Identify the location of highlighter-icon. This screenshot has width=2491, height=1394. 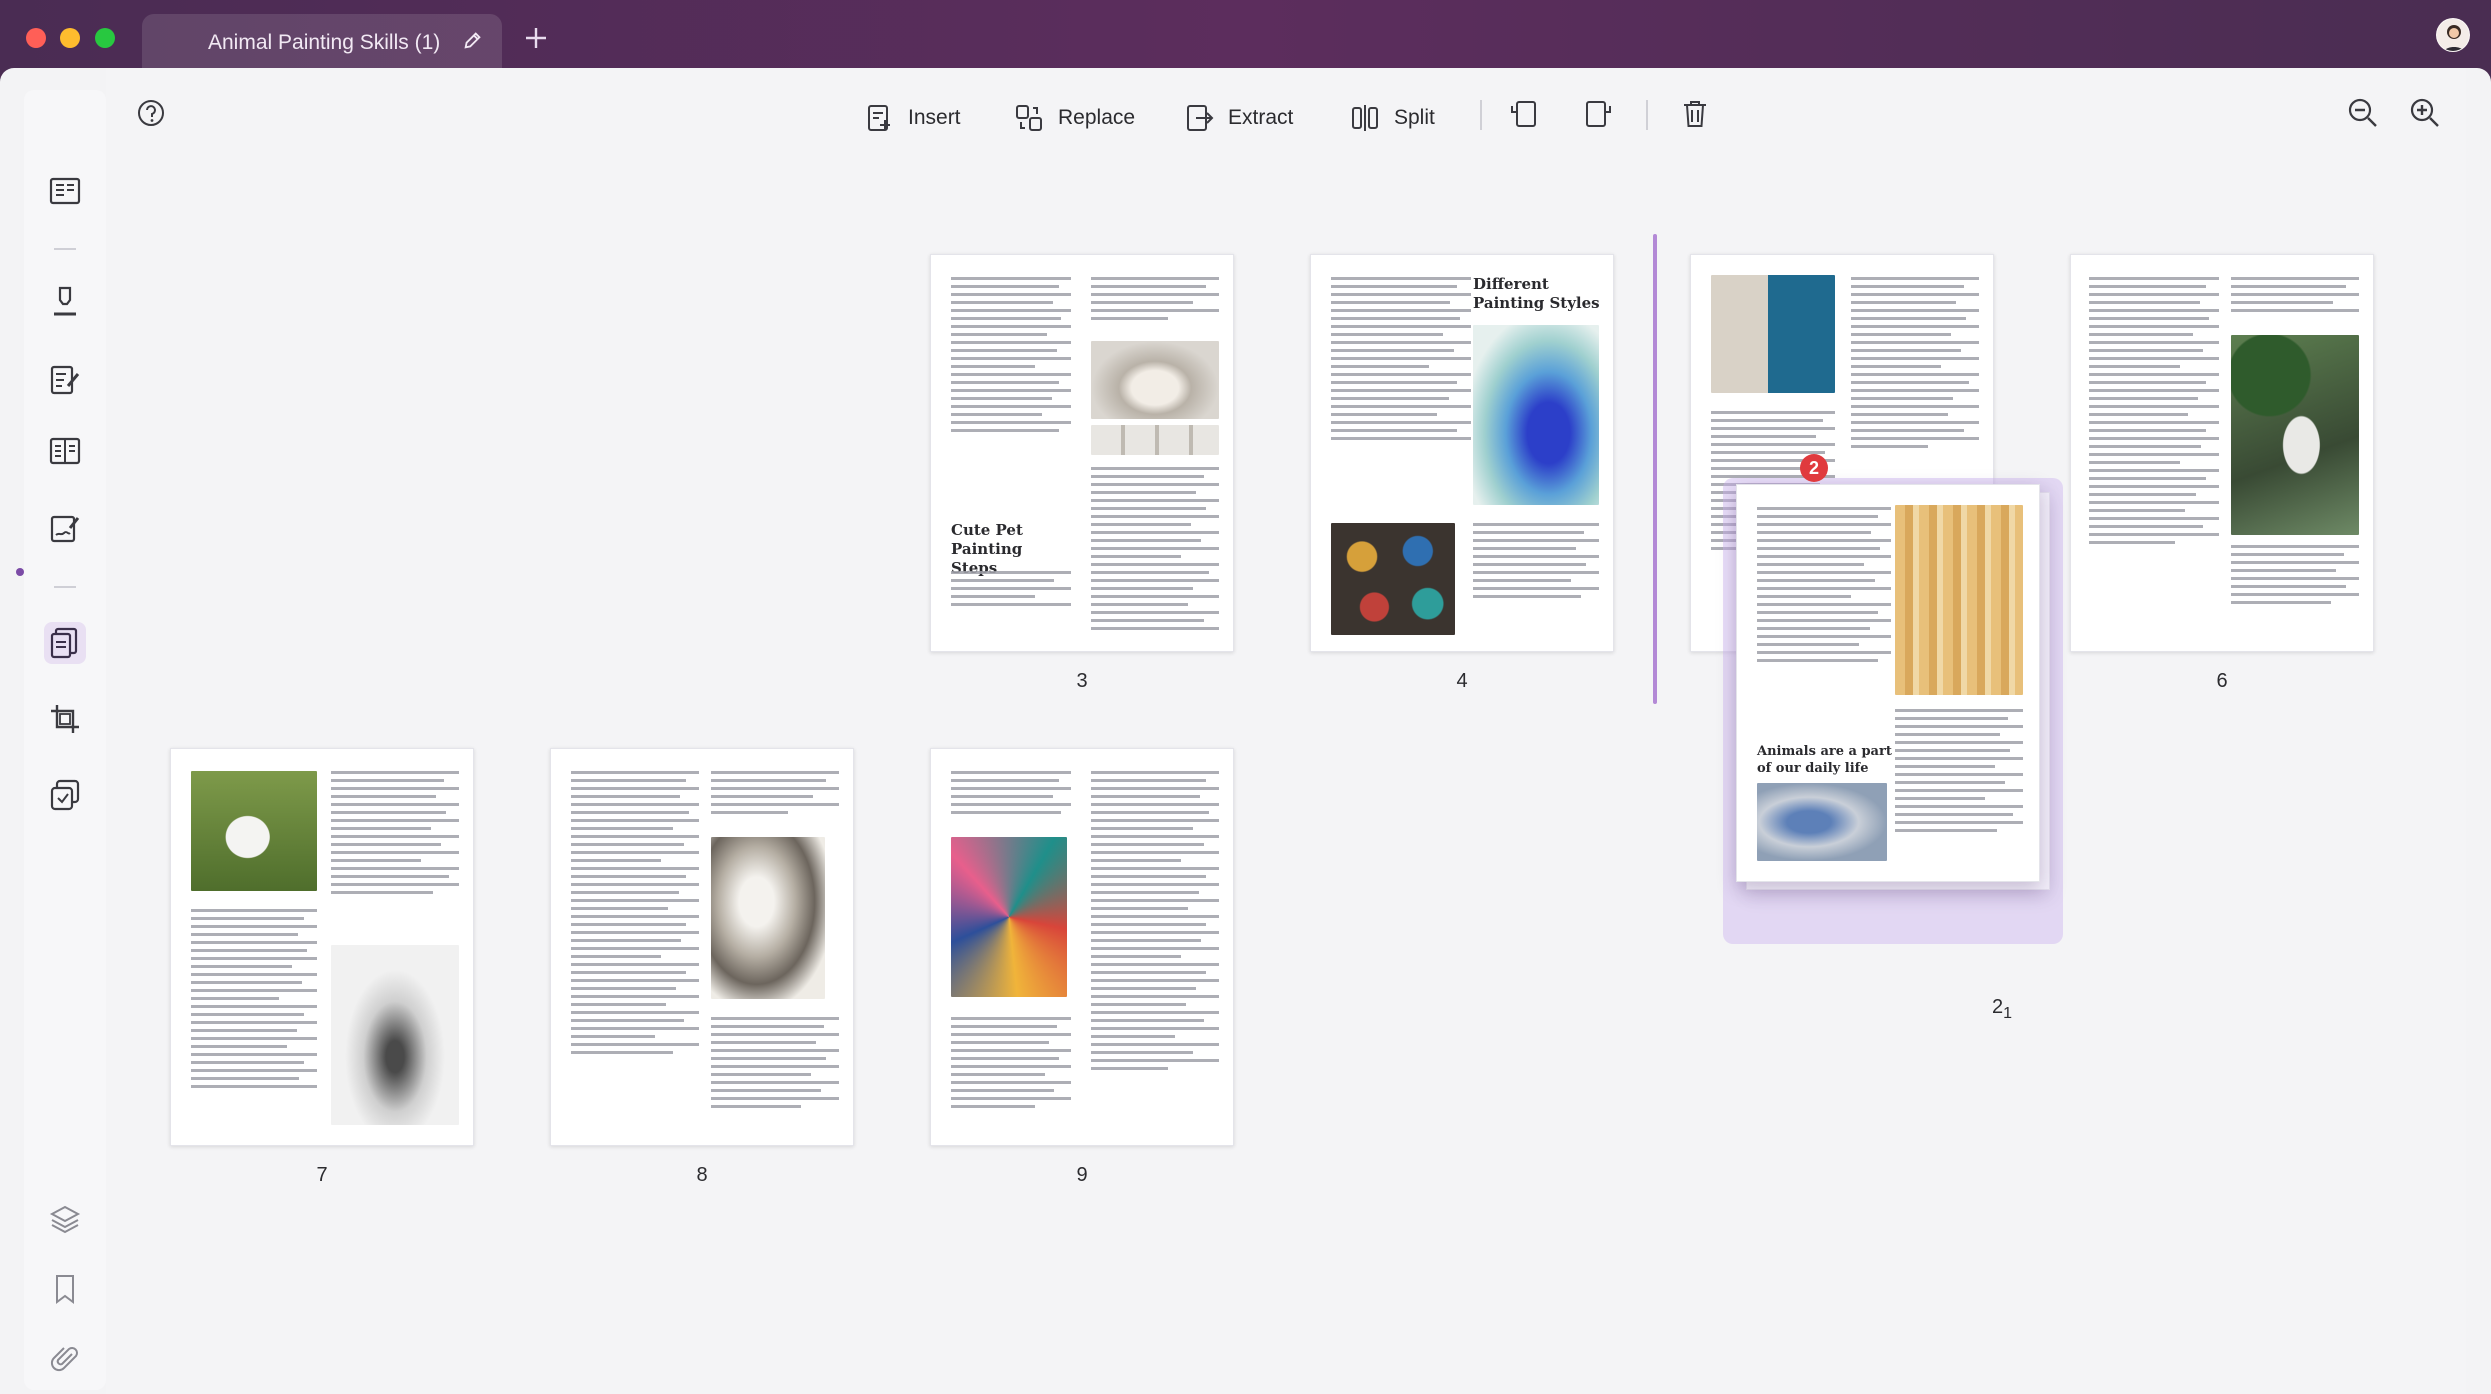
(65, 301).